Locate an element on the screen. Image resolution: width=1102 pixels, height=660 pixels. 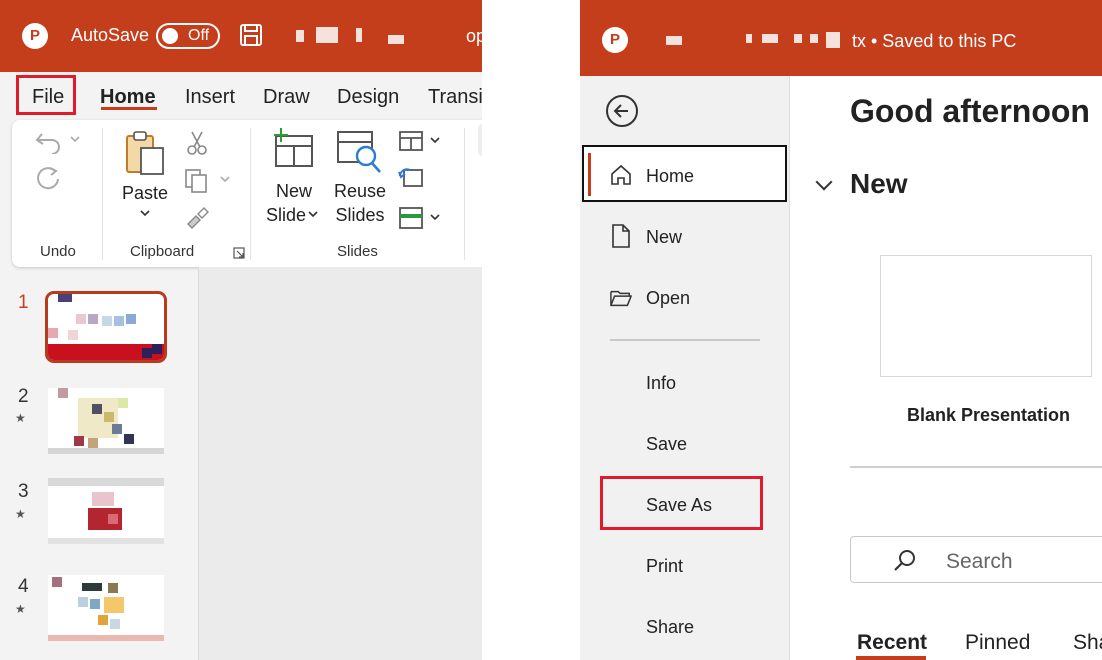
tab-shared: Sha is located at coordinates (1087, 643).